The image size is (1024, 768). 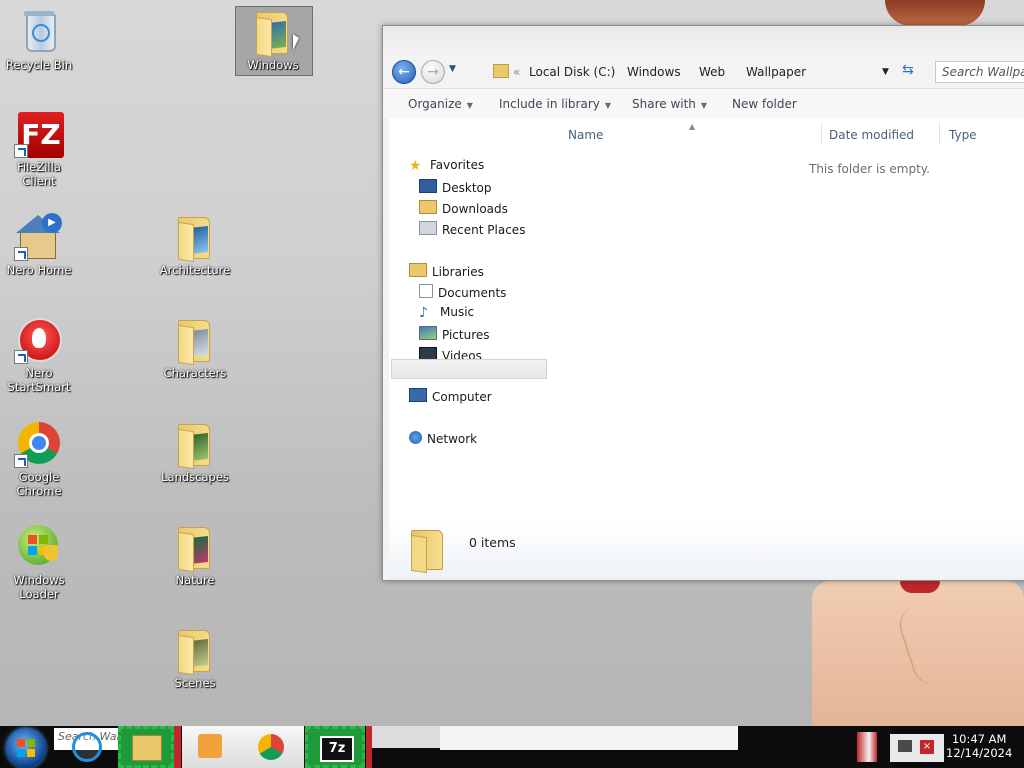 What do you see at coordinates (195, 348) in the screenshot?
I see `characters-folder-icon: Characters` at bounding box center [195, 348].